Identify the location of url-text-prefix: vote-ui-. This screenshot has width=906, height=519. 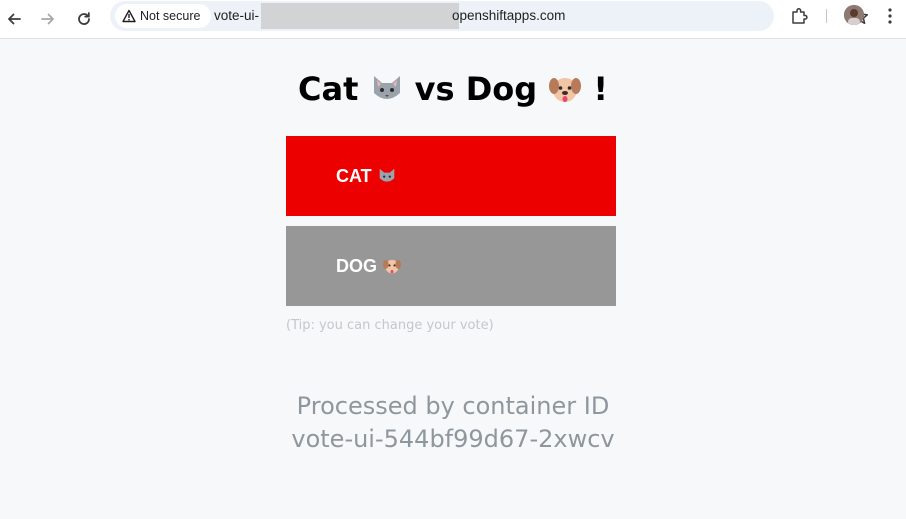
(237, 15).